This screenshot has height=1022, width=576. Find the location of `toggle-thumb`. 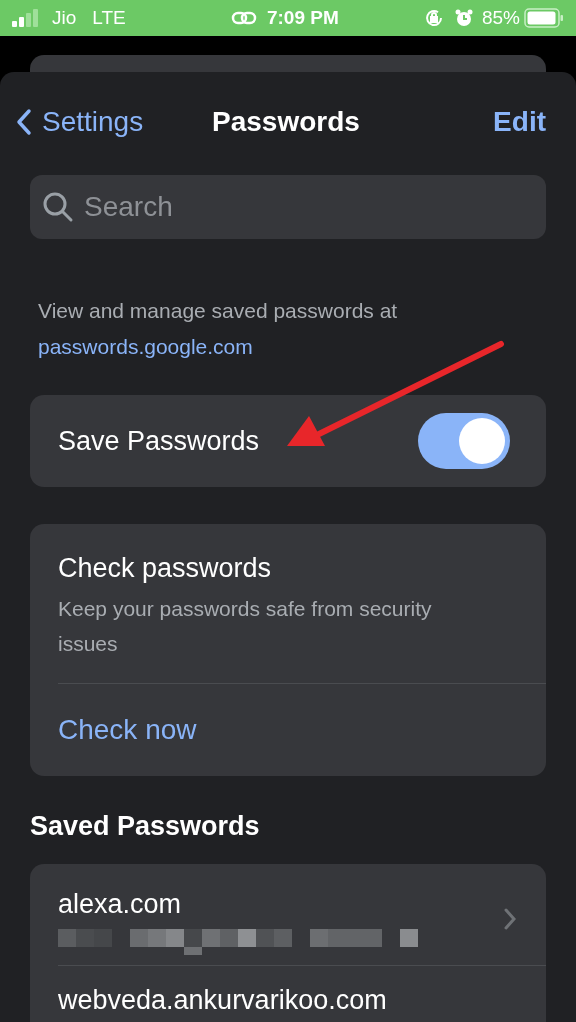

toggle-thumb is located at coordinates (482, 441).